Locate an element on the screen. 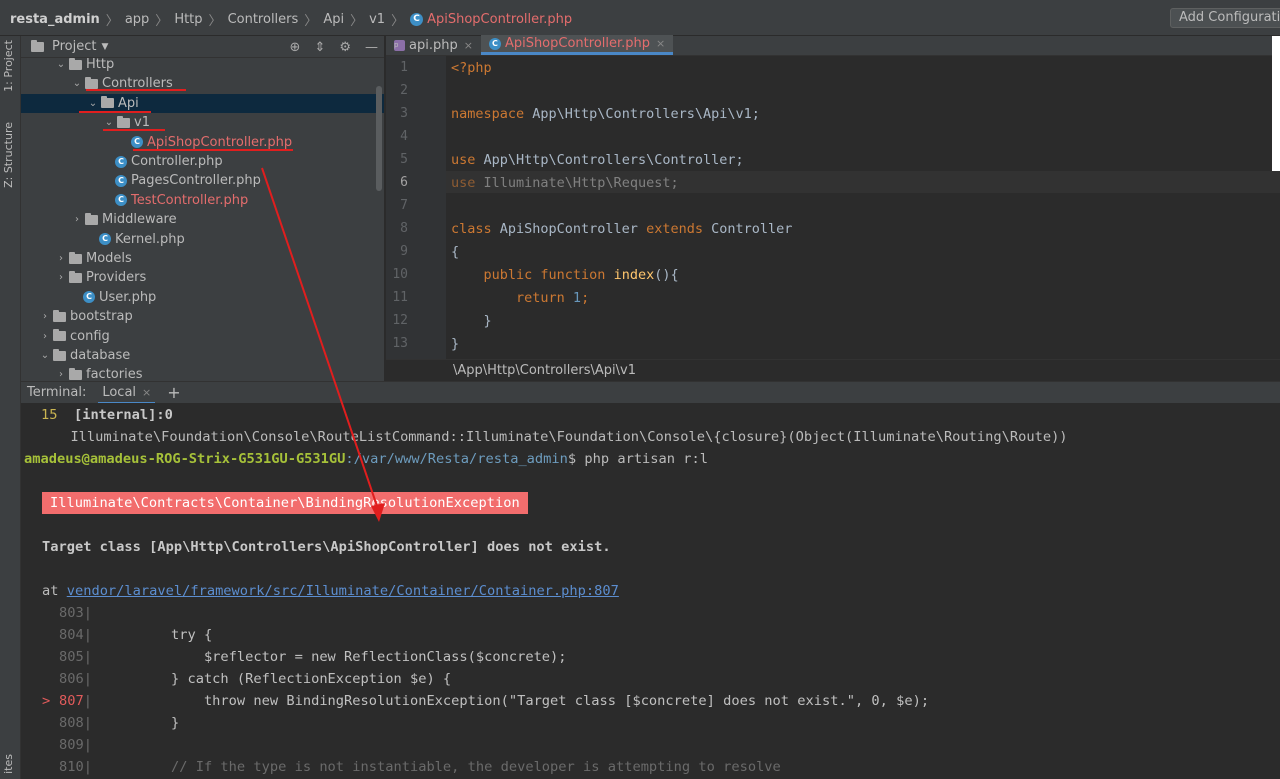 This screenshot has height=779, width=1280. source-line-number: 804 is located at coordinates (71, 635).